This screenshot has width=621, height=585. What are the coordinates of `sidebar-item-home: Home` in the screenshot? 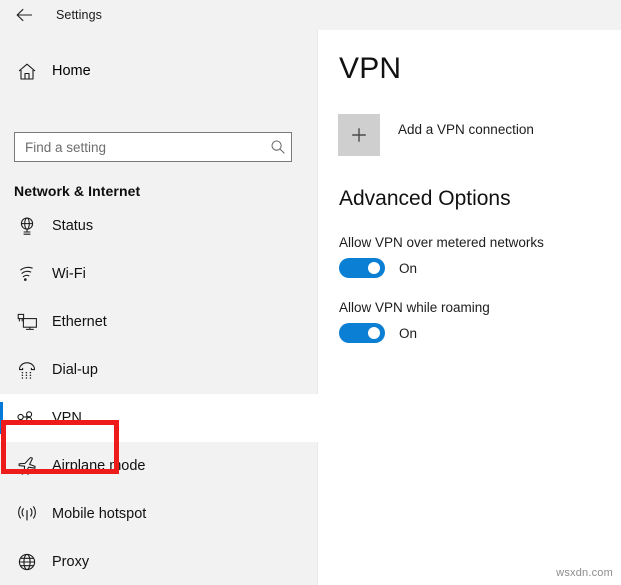 It's located at (159, 71).